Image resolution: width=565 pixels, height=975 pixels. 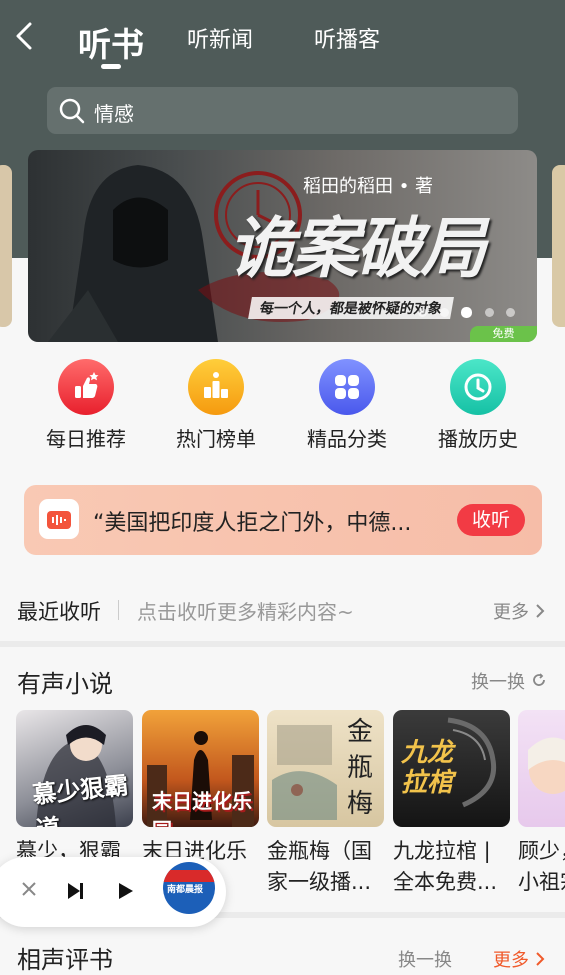 I want to click on skip-previous-icon, so click(x=75, y=891).